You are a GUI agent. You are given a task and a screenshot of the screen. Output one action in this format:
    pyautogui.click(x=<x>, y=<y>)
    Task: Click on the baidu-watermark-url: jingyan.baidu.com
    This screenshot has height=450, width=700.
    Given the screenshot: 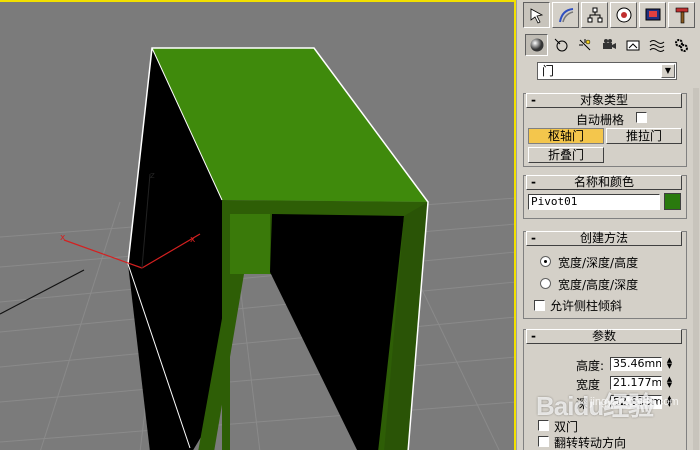 What is the action you would take?
    pyautogui.click(x=634, y=402)
    